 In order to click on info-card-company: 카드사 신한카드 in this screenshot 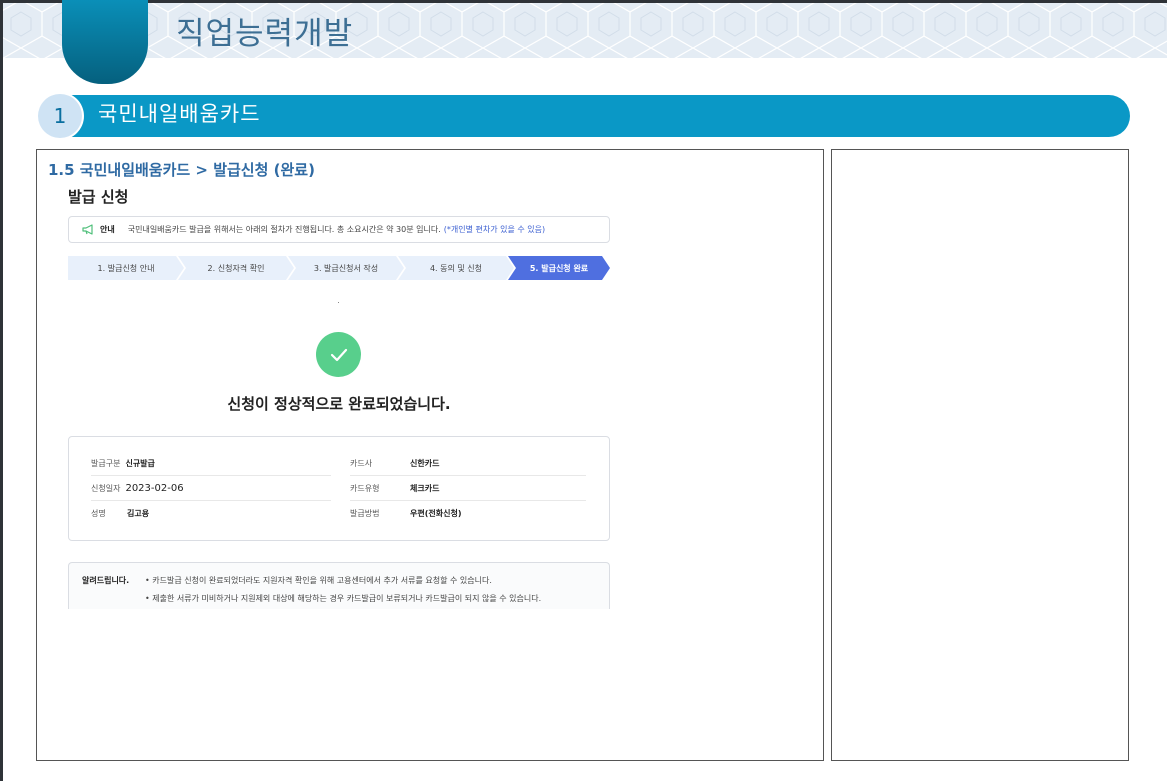, I will do `click(394, 463)`.